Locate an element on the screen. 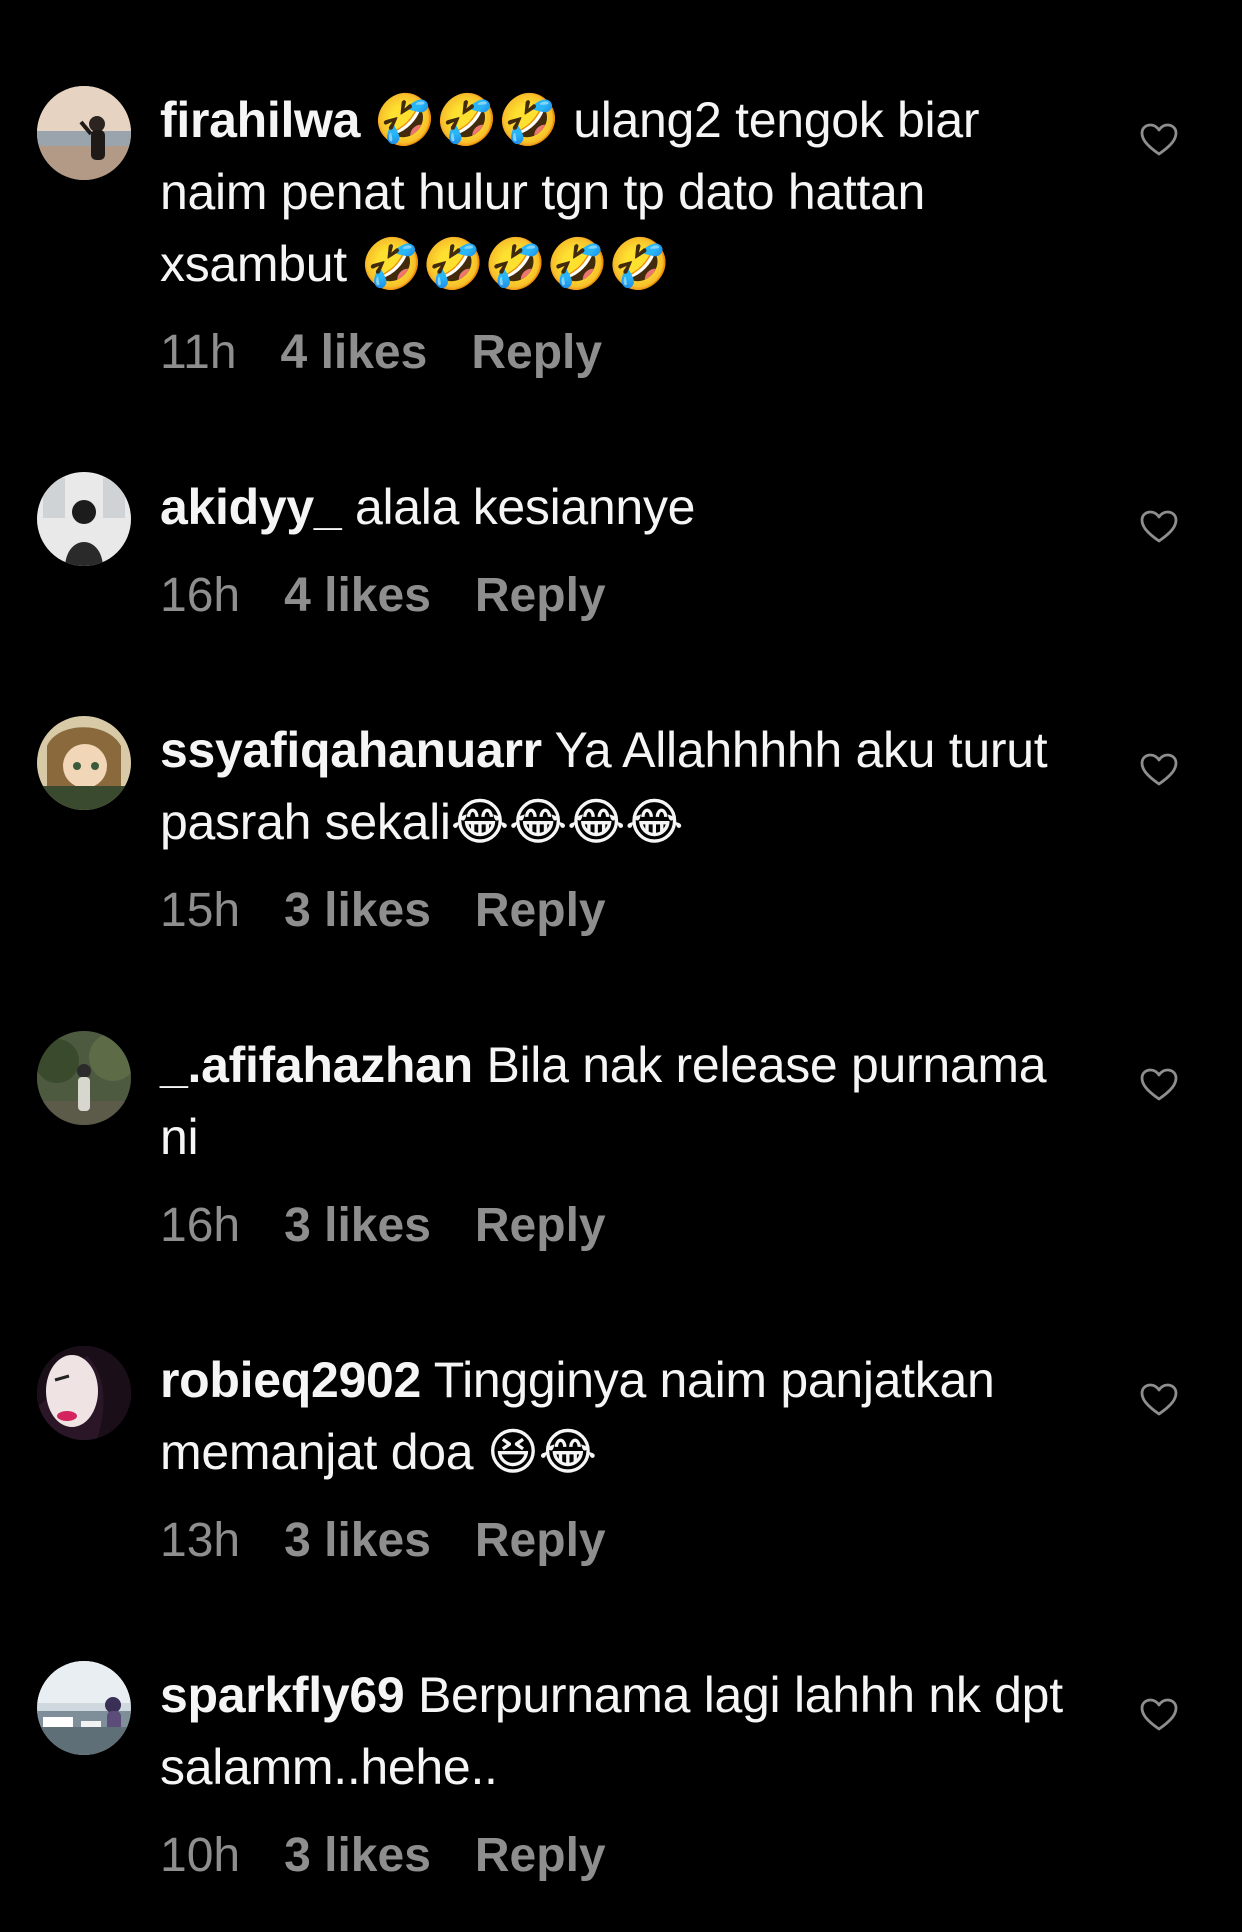  comment-username: _.afifahazhan is located at coordinates (316, 1065).